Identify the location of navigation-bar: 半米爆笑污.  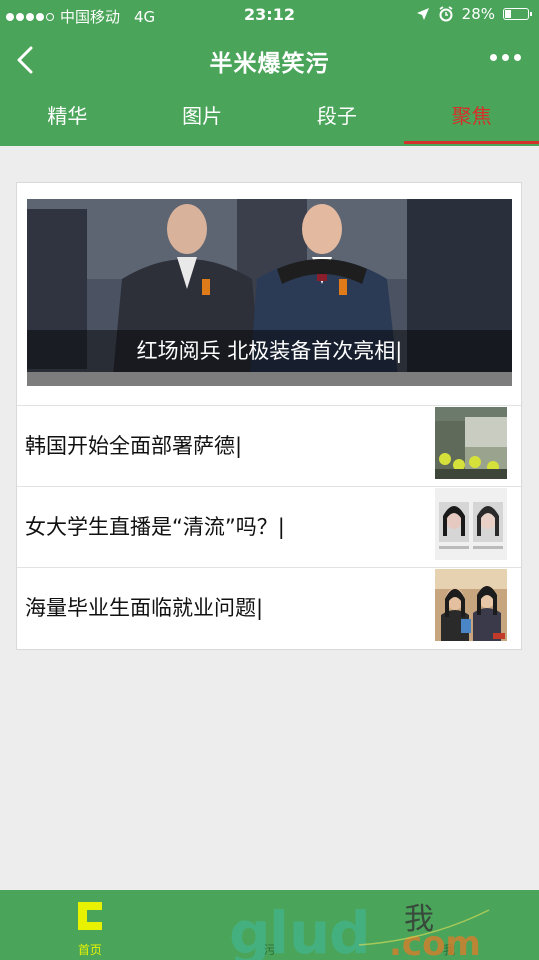
(269, 61).